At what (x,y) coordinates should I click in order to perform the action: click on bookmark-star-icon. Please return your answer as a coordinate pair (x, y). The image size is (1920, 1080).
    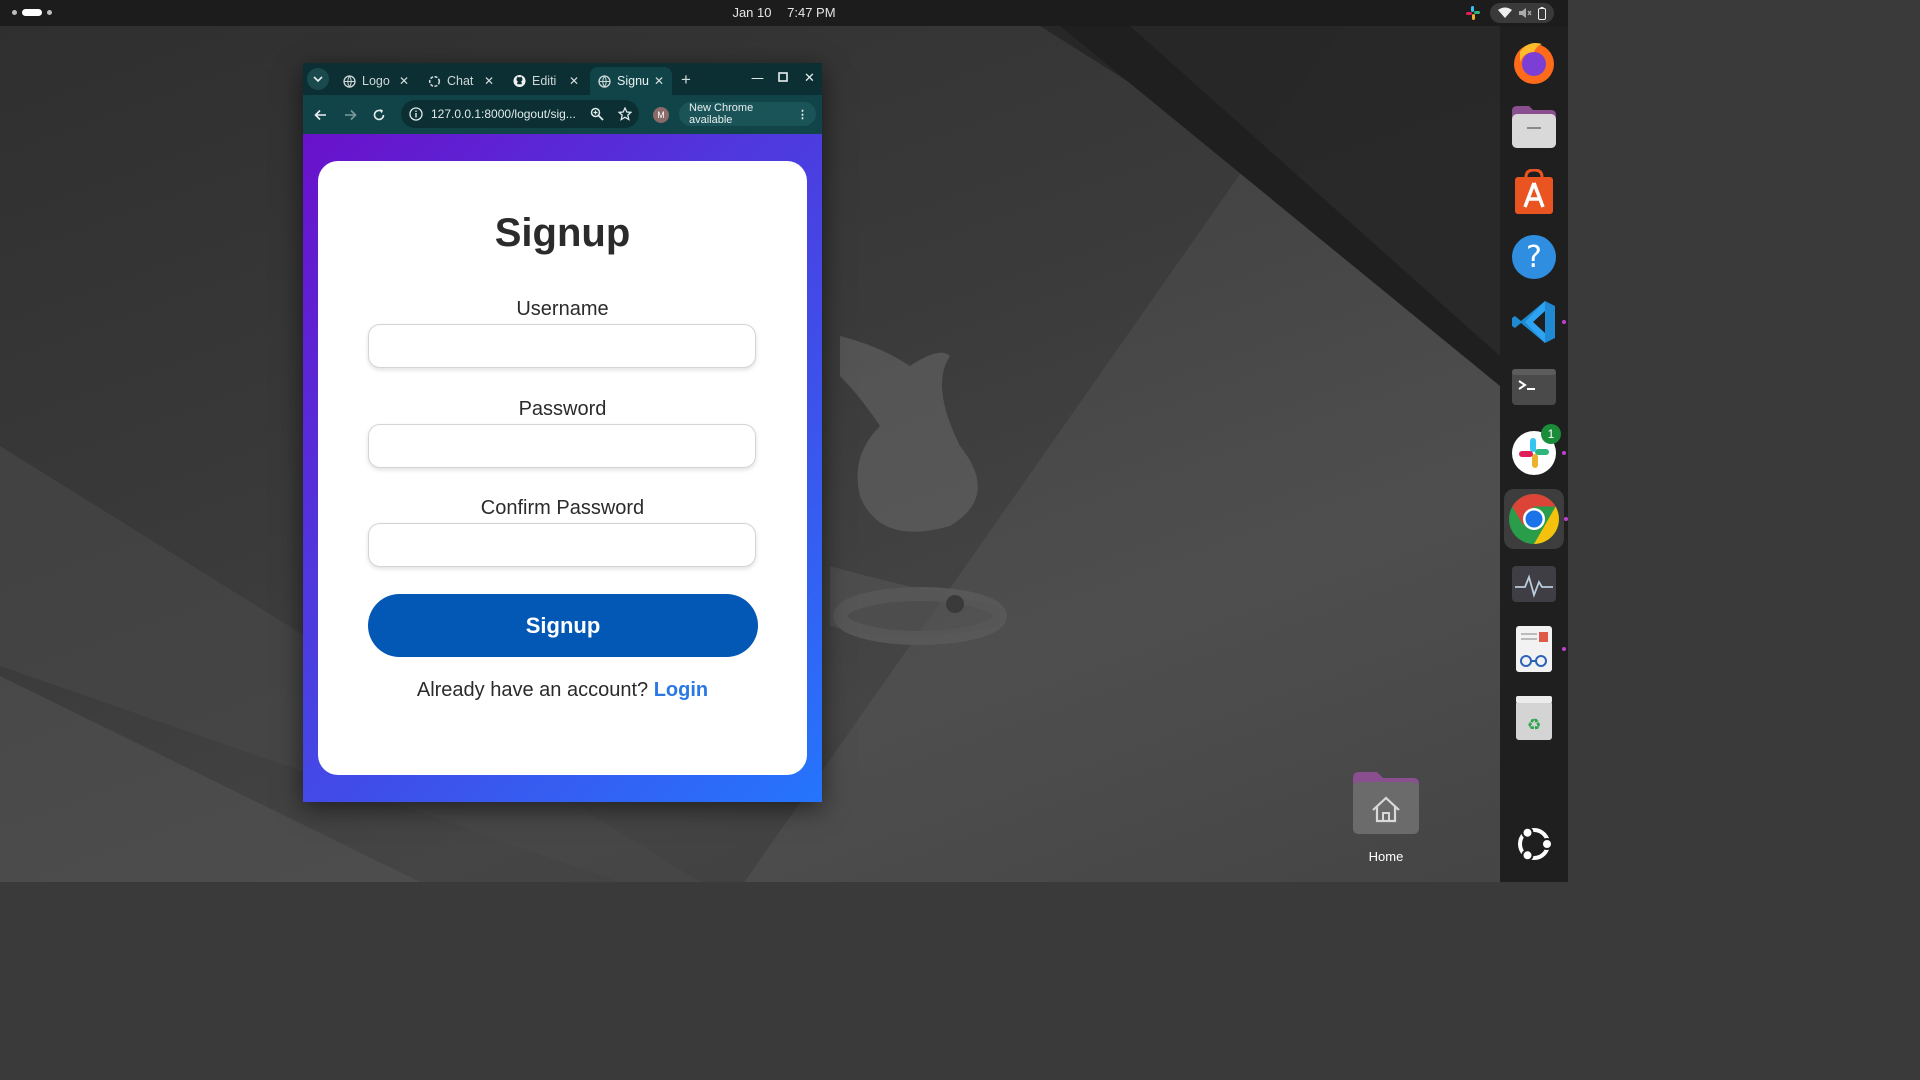
    Looking at the image, I should click on (625, 114).